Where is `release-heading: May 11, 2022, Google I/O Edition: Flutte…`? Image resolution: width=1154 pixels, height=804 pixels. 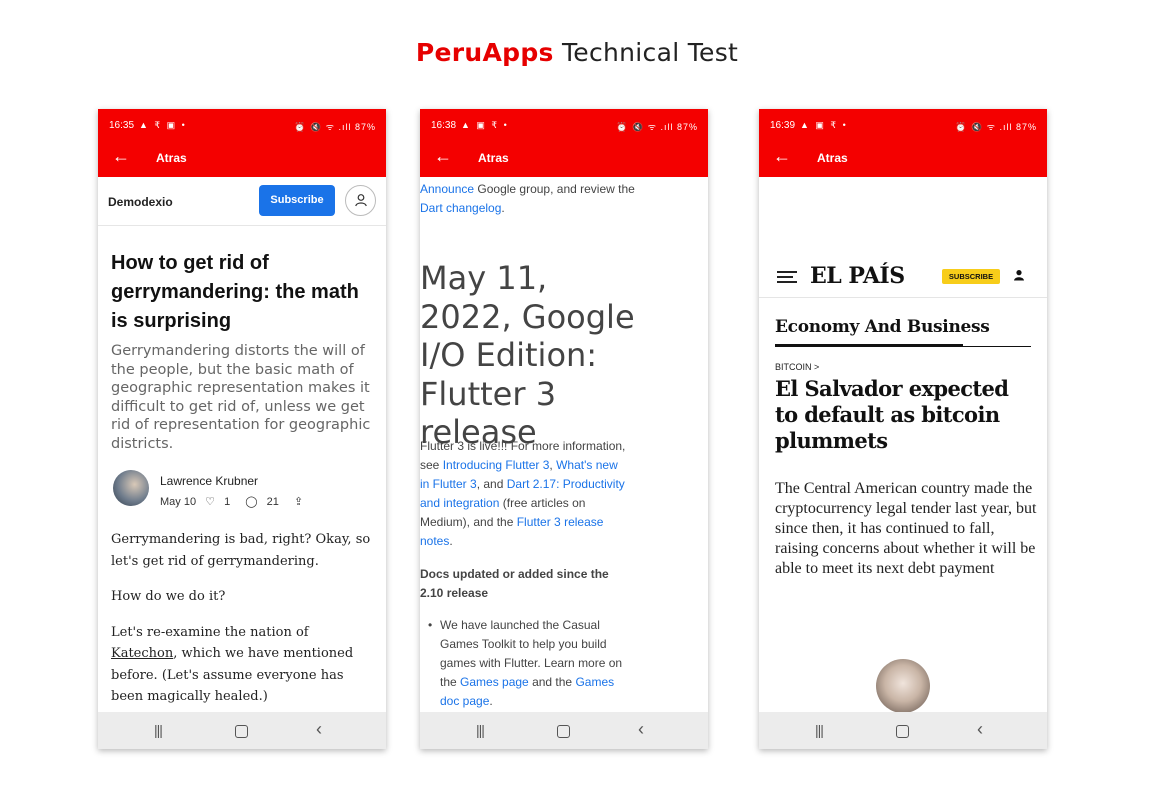 release-heading: May 11, 2022, Google I/O Edition: Flutte… is located at coordinates (527, 355).